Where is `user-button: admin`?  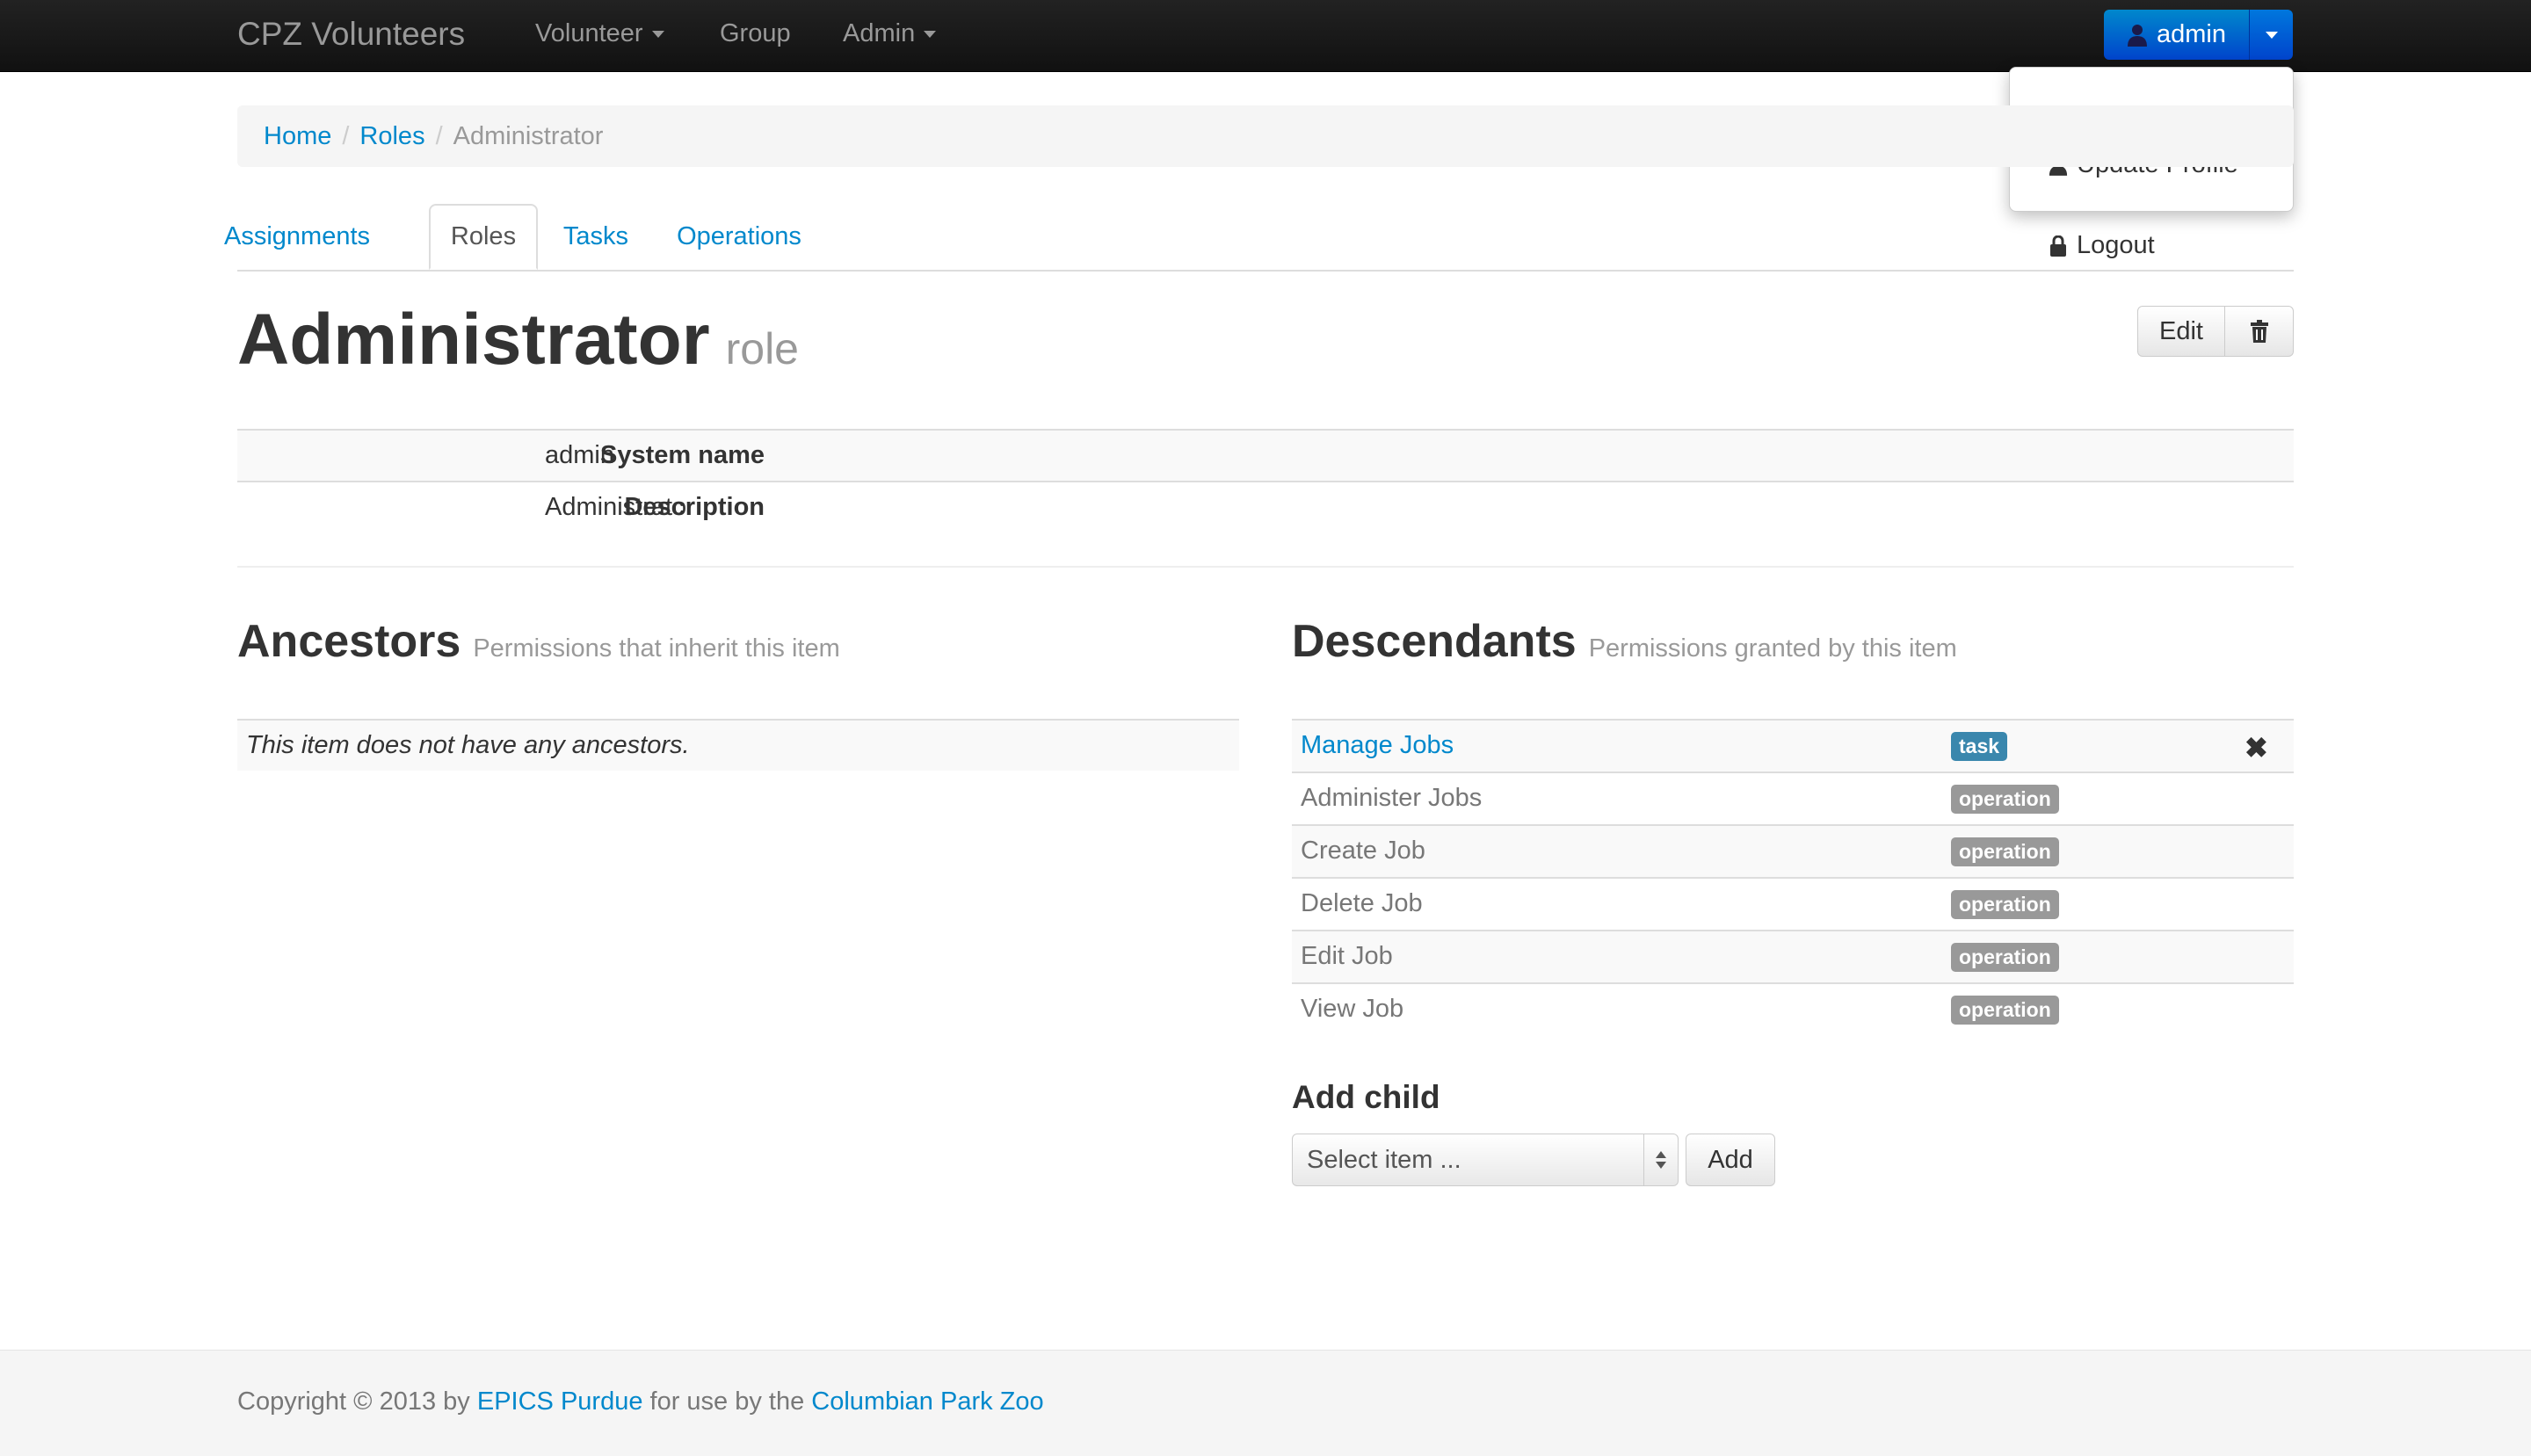
user-button: admin is located at coordinates (2176, 35).